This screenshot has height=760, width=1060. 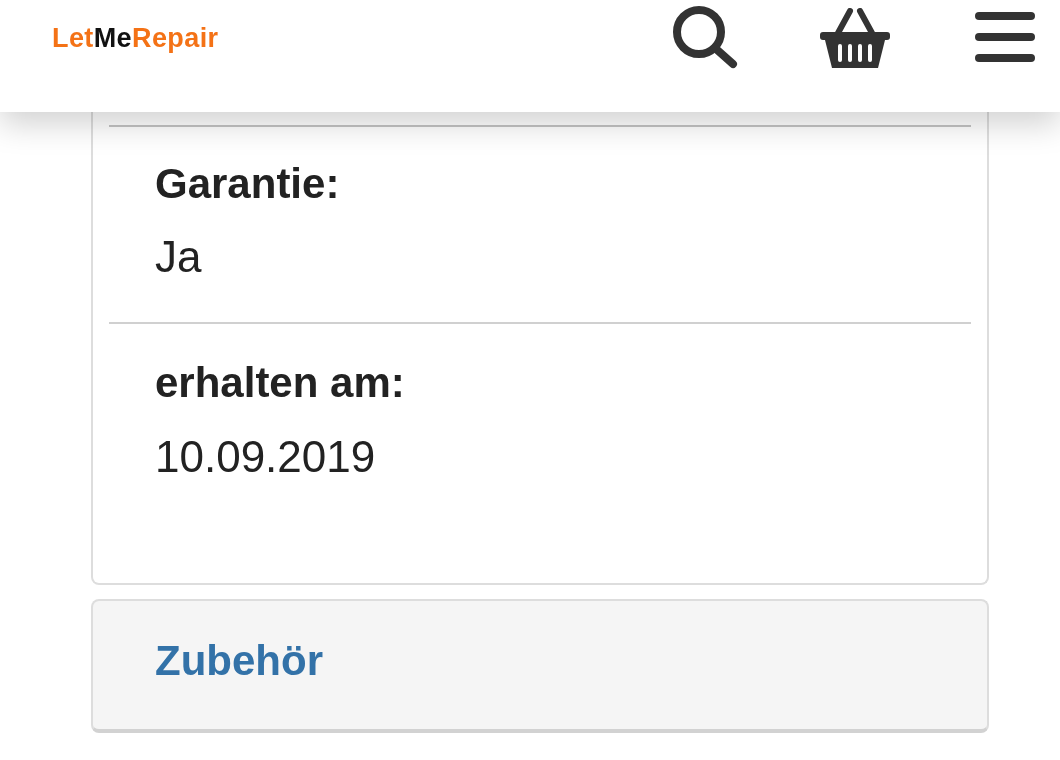 What do you see at coordinates (179, 257) in the screenshot?
I see `field-value: Ja` at bounding box center [179, 257].